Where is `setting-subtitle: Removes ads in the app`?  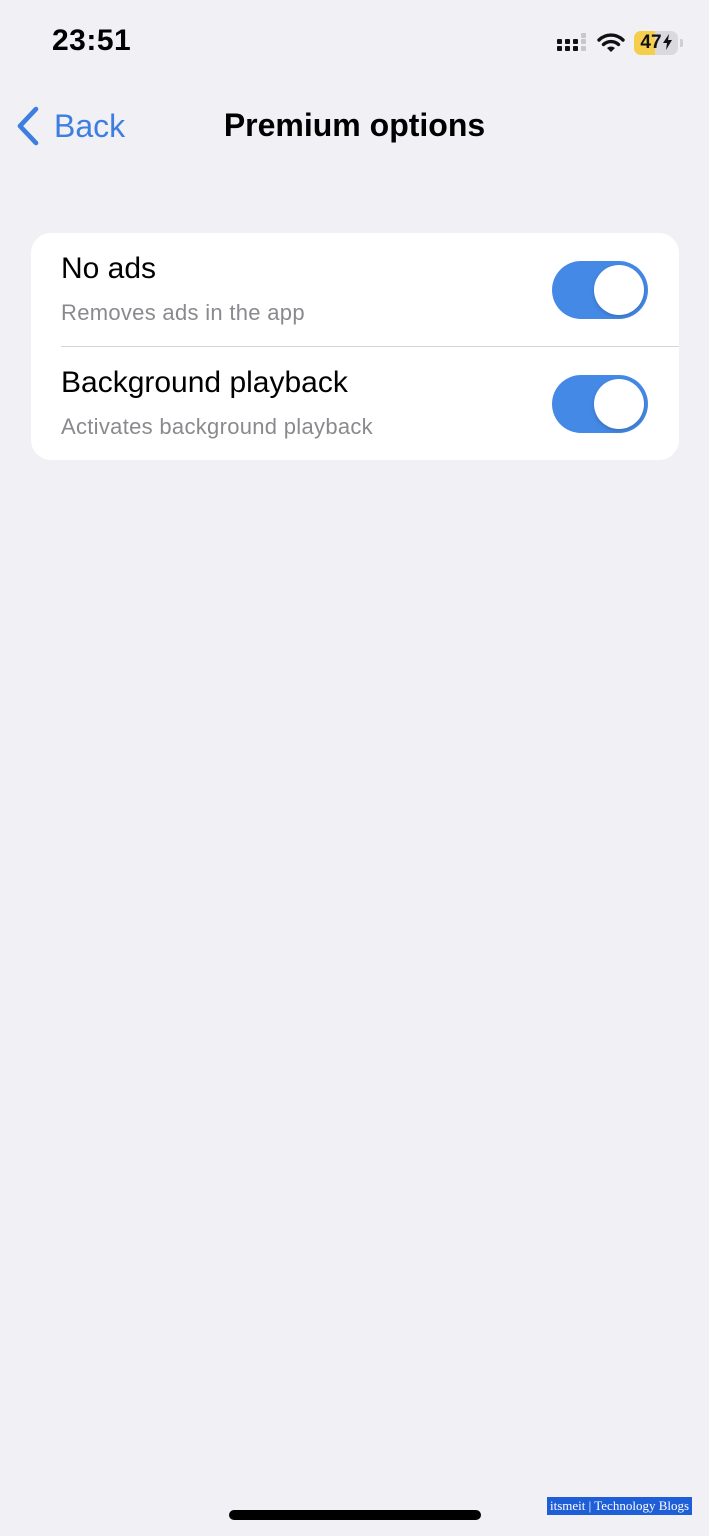
setting-subtitle: Removes ads in the app is located at coordinates (183, 312).